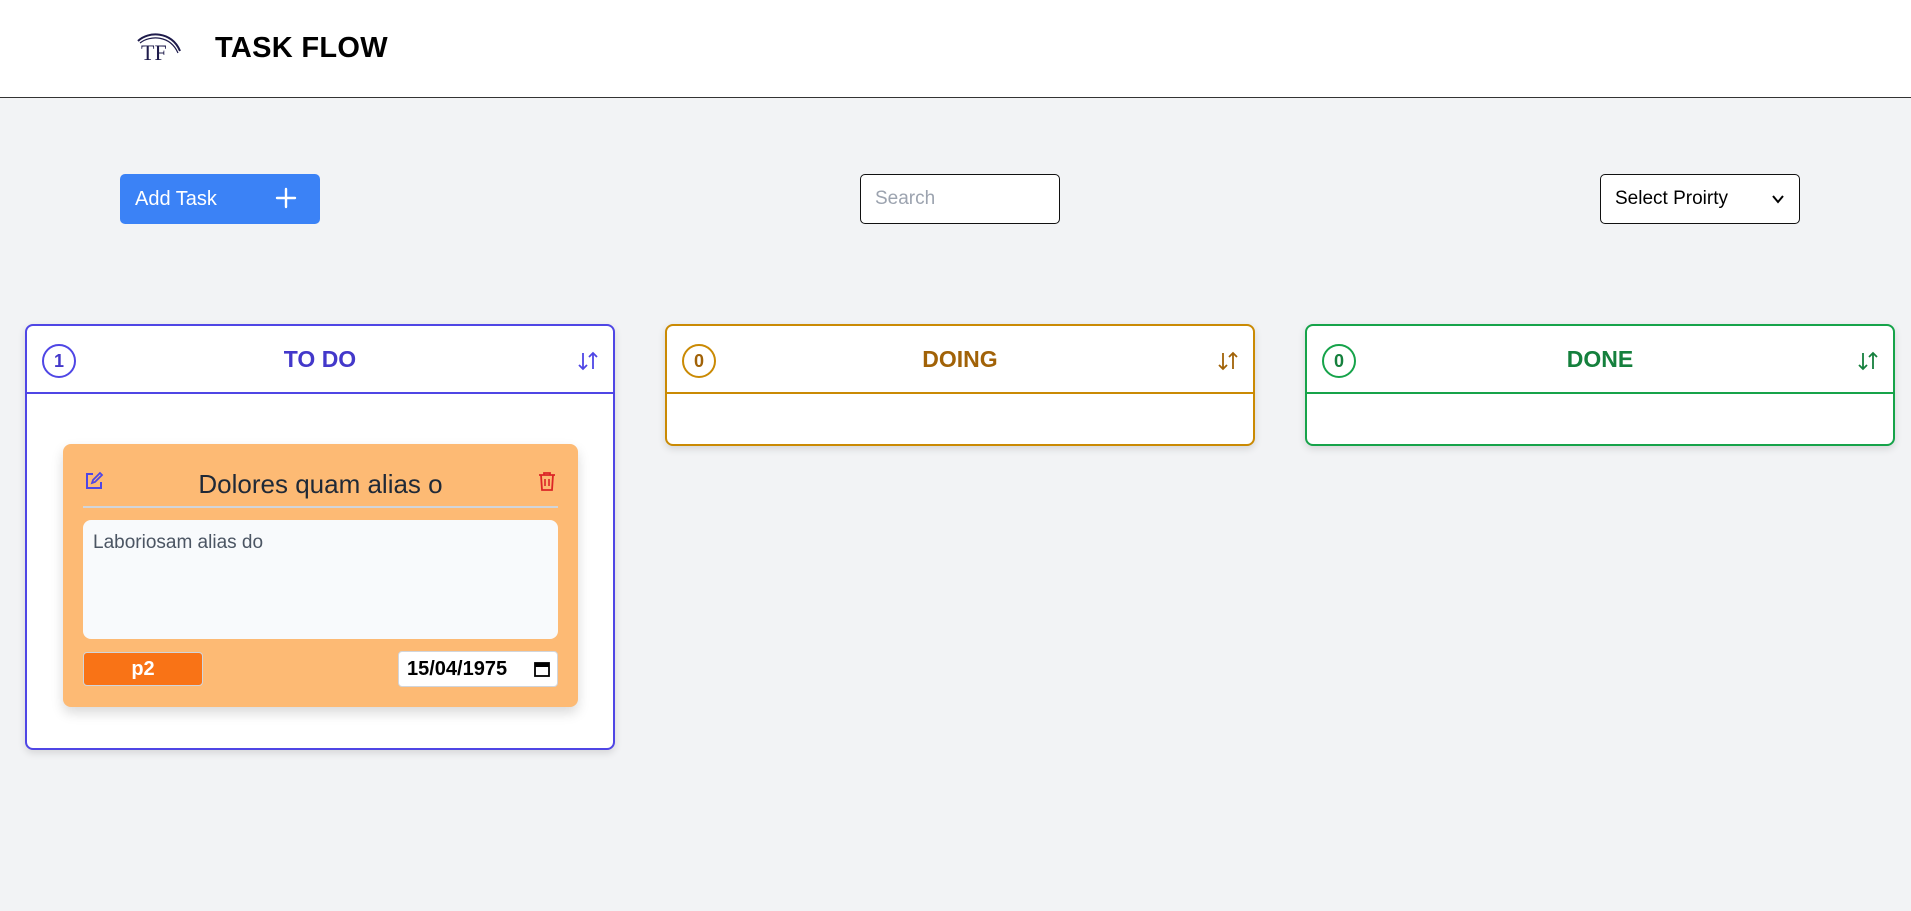 The height and width of the screenshot is (911, 1911). Describe the element at coordinates (59, 361) in the screenshot. I see `task-count-badge: 1` at that location.